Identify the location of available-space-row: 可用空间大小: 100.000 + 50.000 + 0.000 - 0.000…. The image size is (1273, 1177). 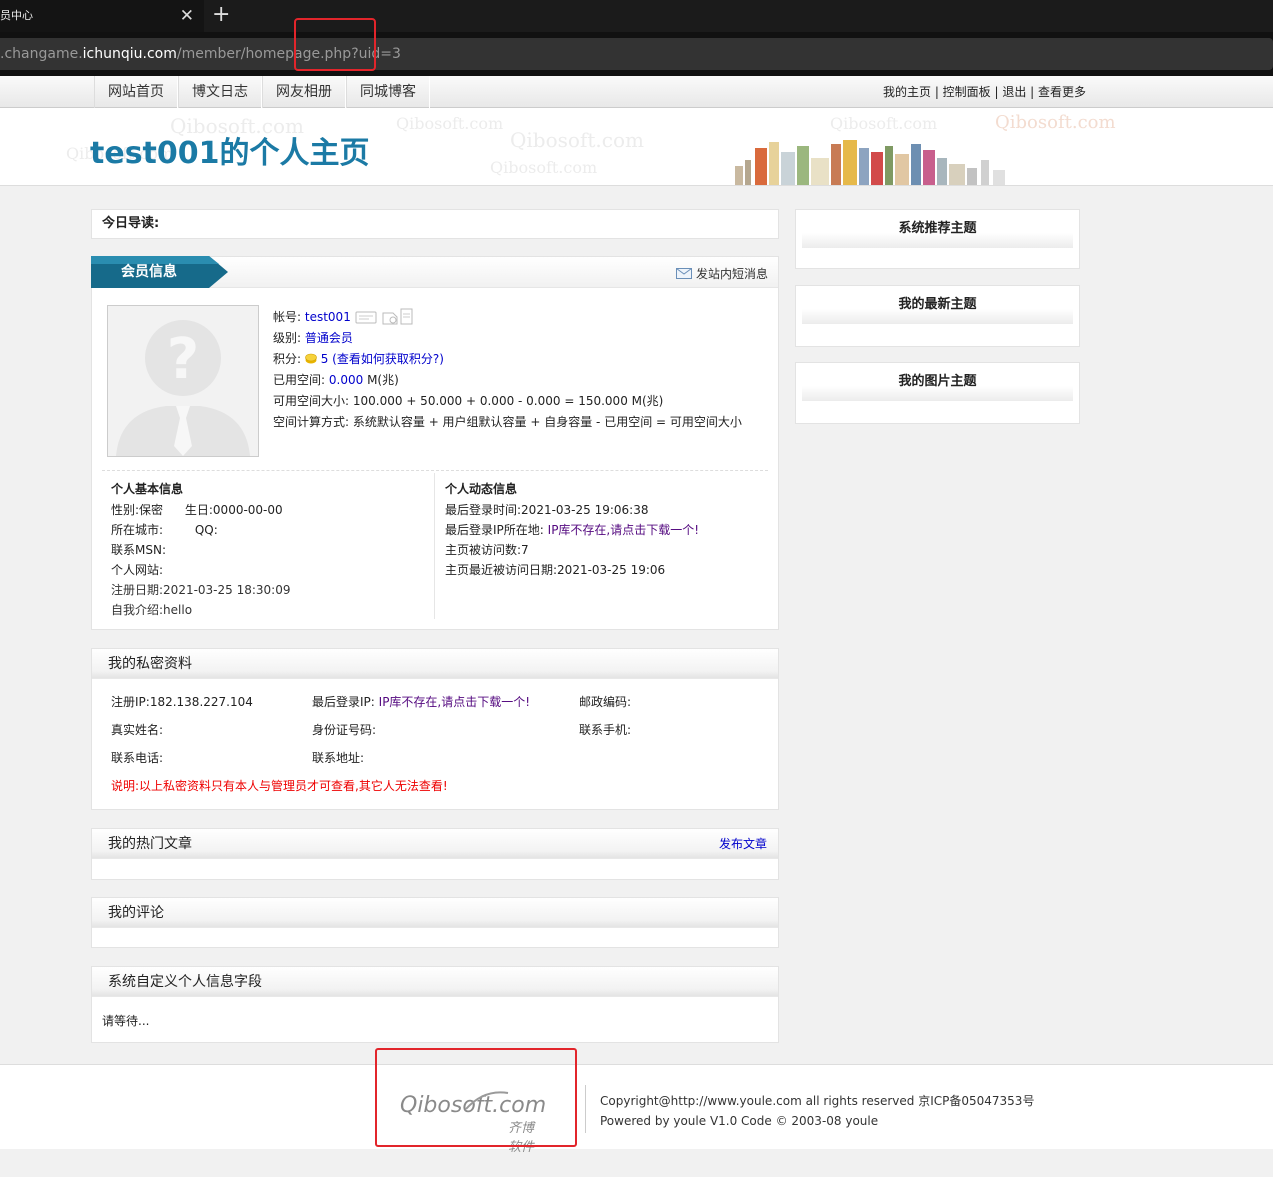
(518, 401).